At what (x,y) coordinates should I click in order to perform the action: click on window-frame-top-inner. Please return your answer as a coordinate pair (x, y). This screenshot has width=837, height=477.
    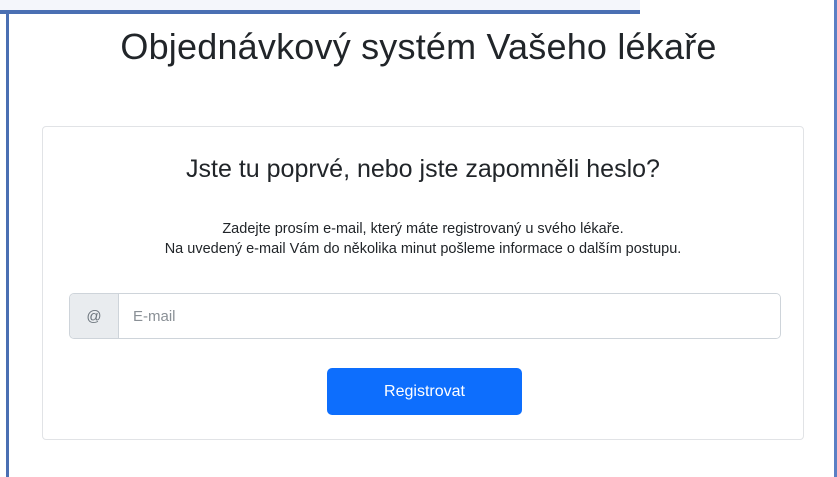
    Looking at the image, I should click on (320, 5).